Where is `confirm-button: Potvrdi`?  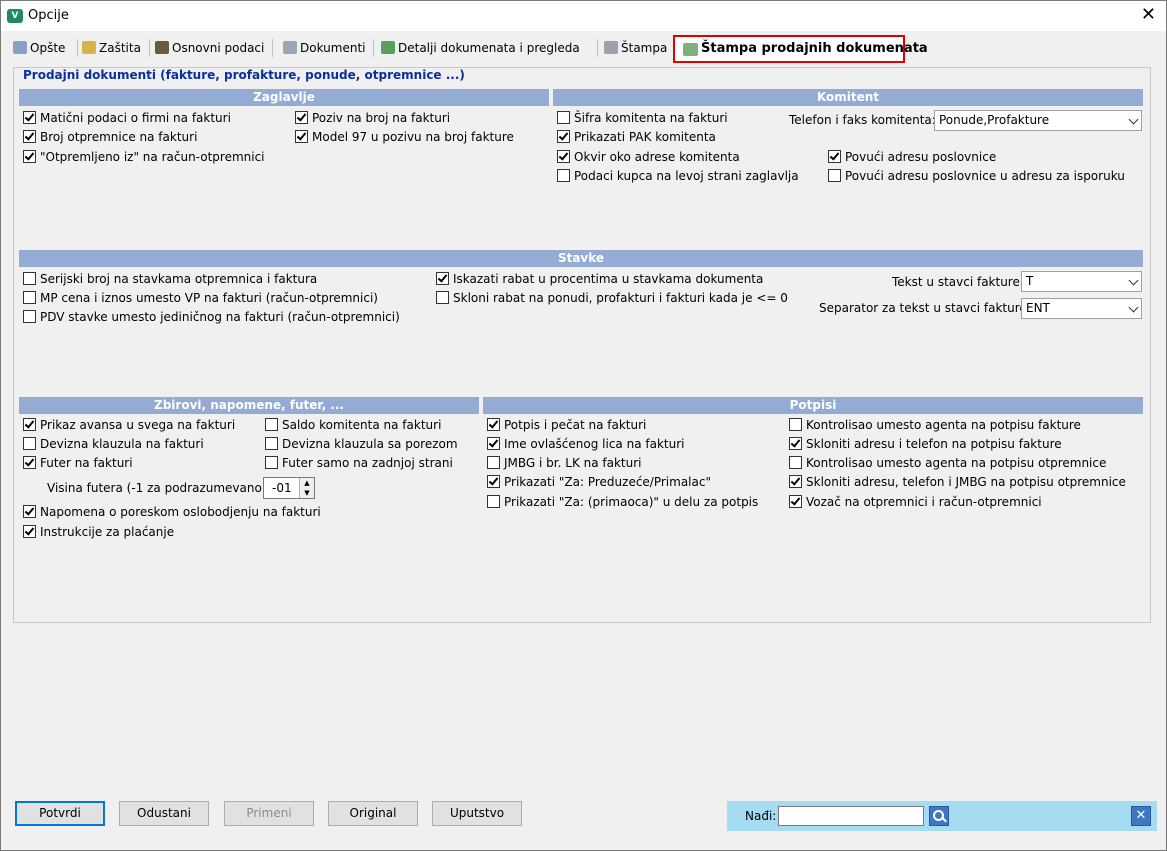 confirm-button: Potvrdi is located at coordinates (60, 813).